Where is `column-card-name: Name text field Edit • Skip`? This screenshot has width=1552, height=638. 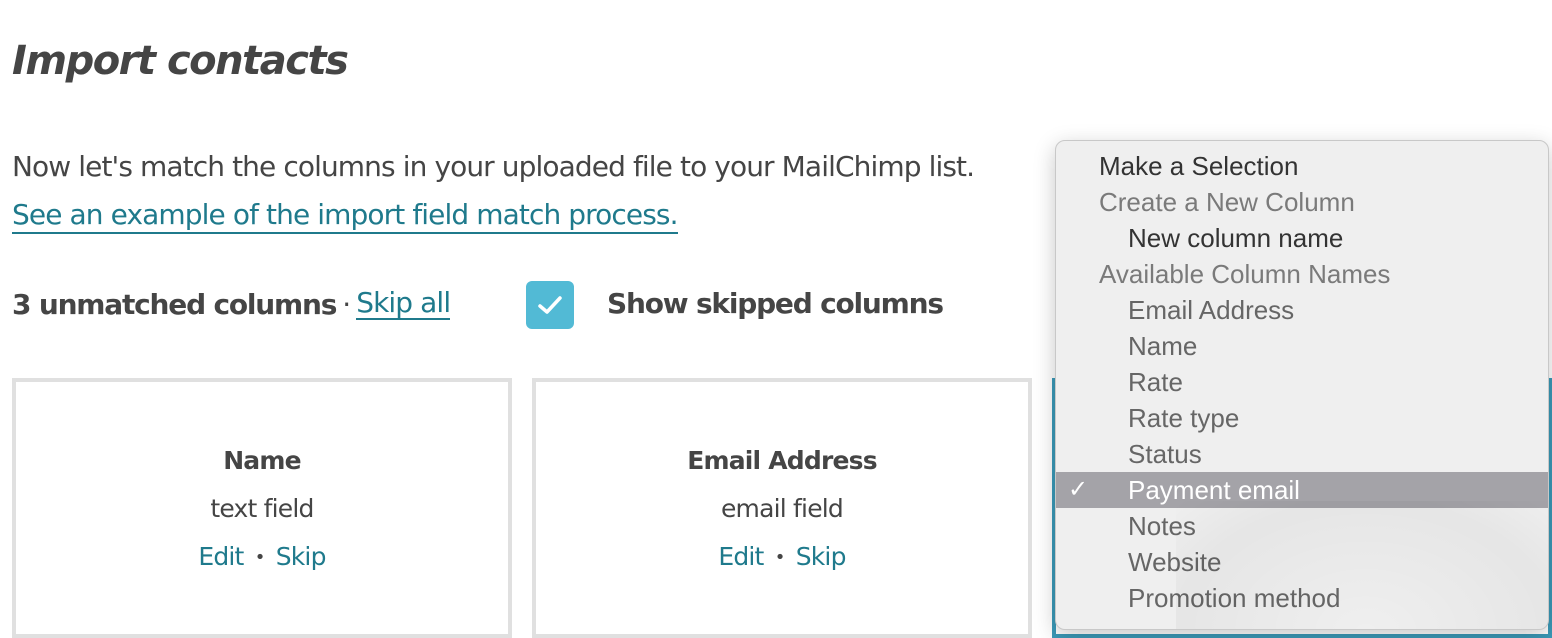
column-card-name: Name text field Edit • Skip is located at coordinates (262, 508).